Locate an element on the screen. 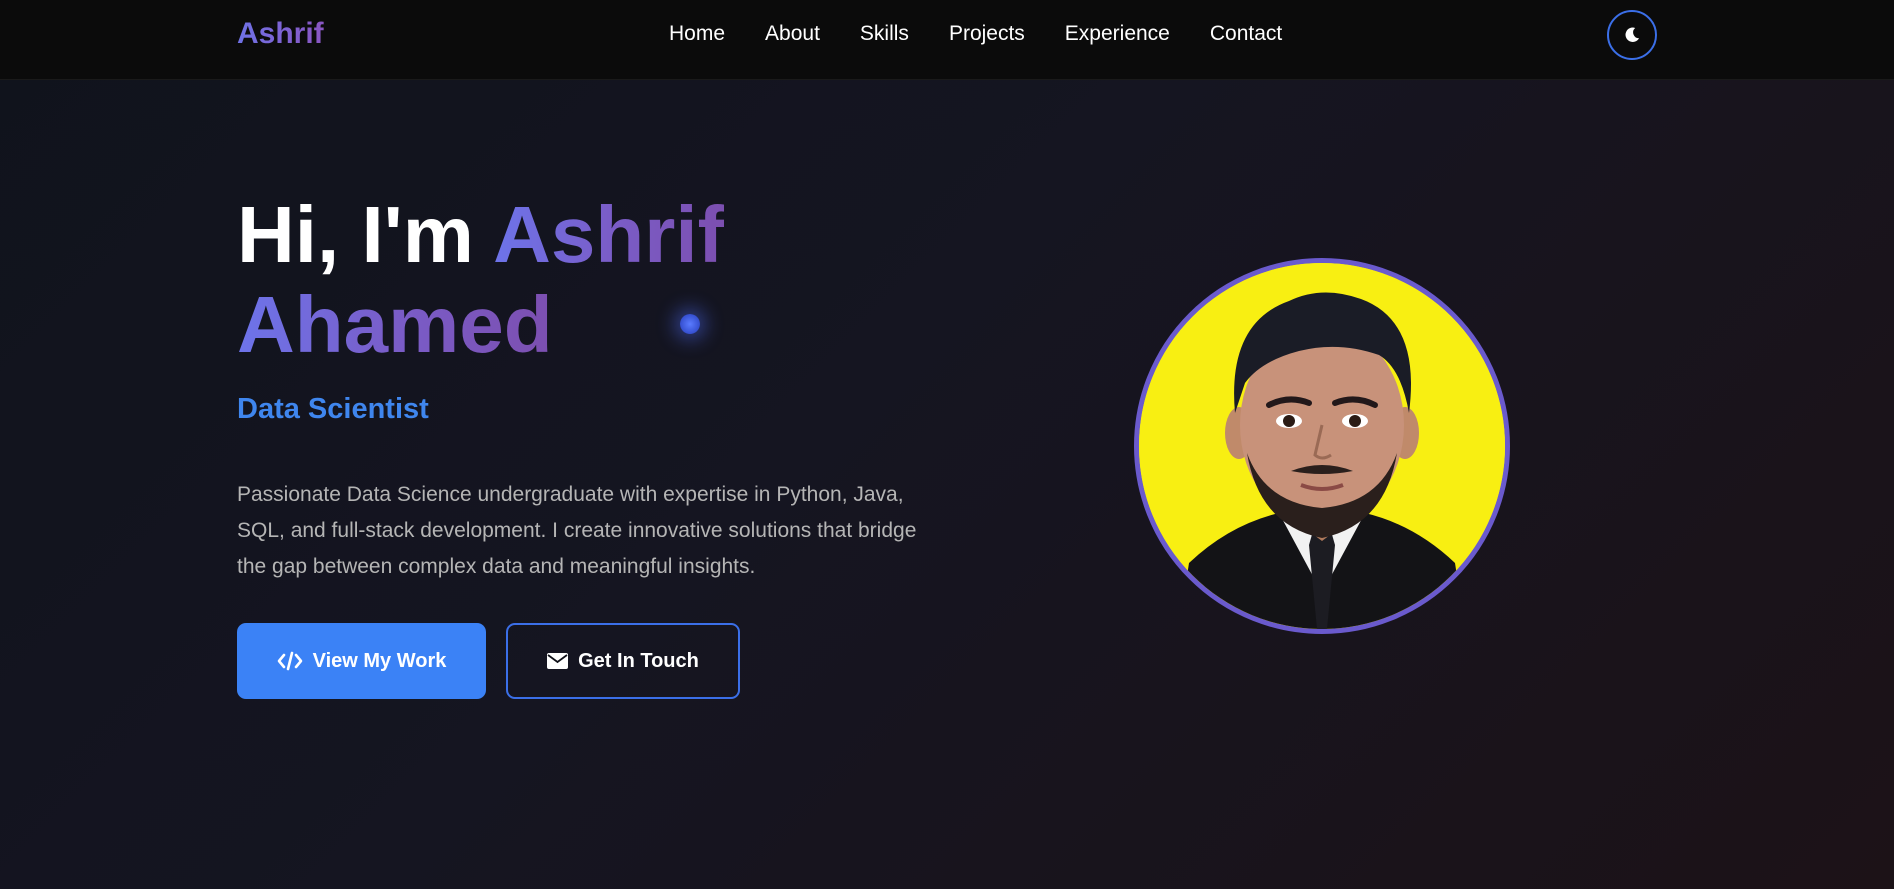  nav-link-home: Home is located at coordinates (697, 33).